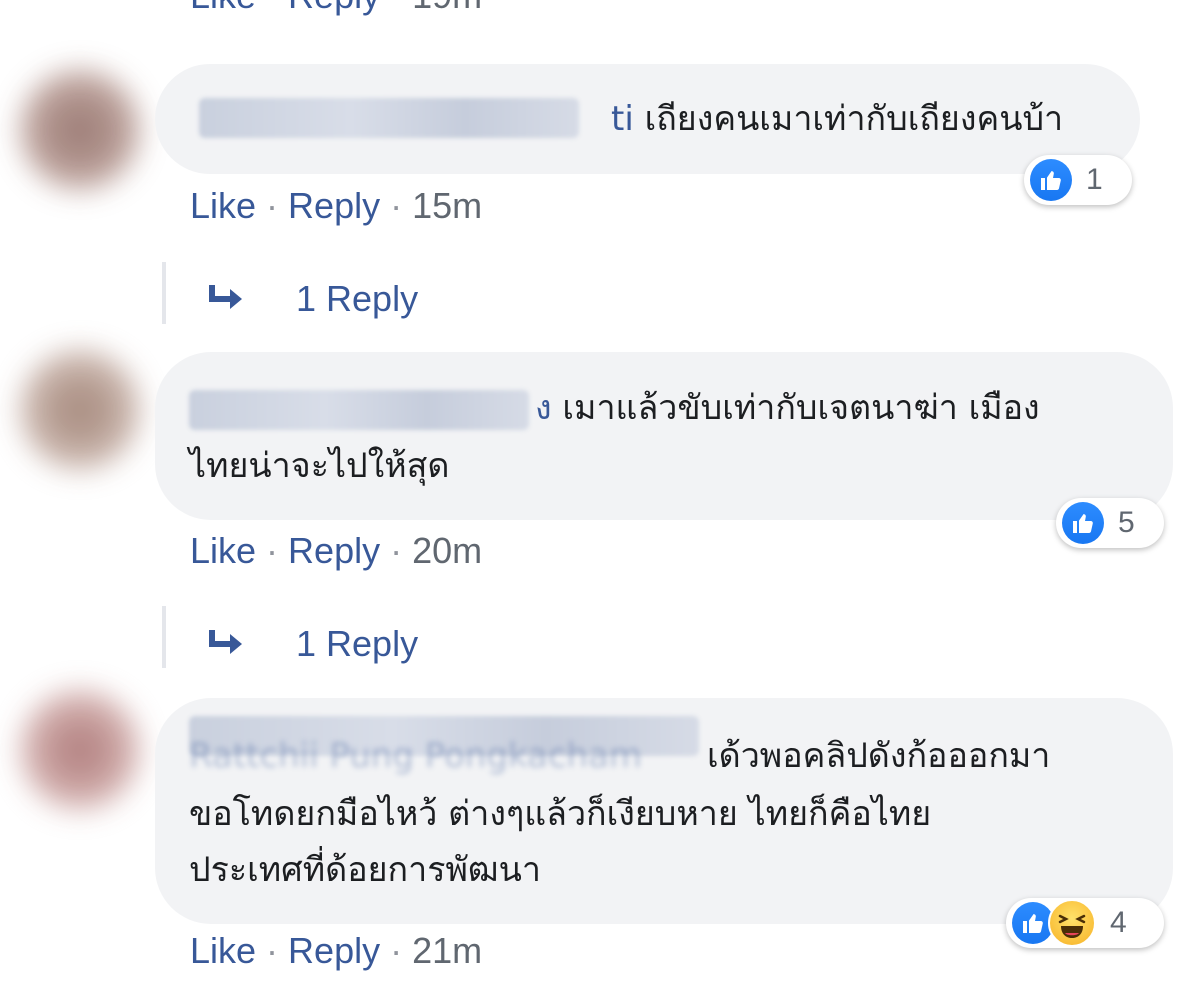  Describe the element at coordinates (447, 205) in the screenshot. I see `comment-timestamp: 15m` at that location.